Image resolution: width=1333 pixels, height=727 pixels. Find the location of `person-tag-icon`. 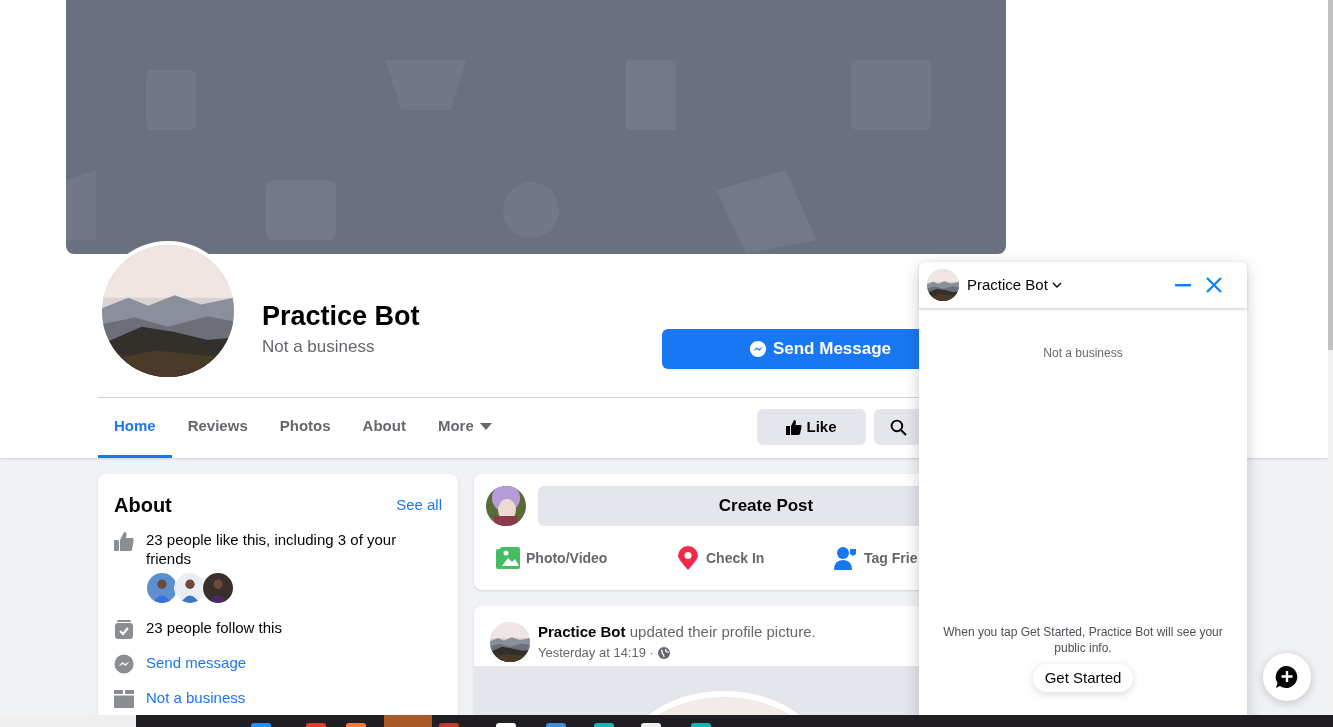

person-tag-icon is located at coordinates (846, 558).